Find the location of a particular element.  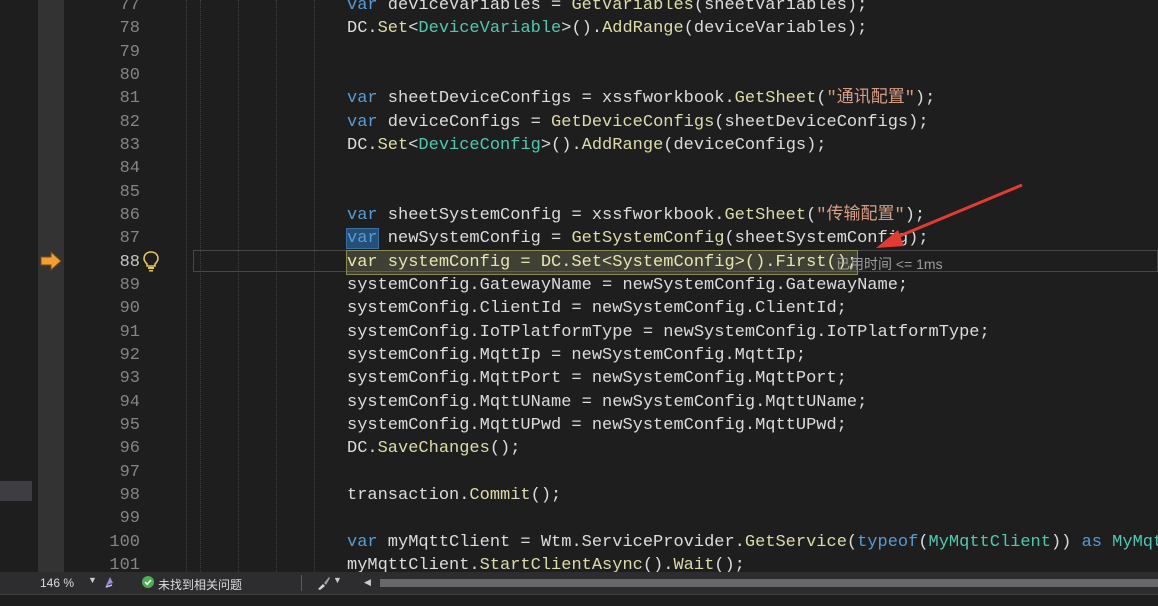

code-token: sheetDeviceConfigs = xssfworkbook. is located at coordinates (556, 98).